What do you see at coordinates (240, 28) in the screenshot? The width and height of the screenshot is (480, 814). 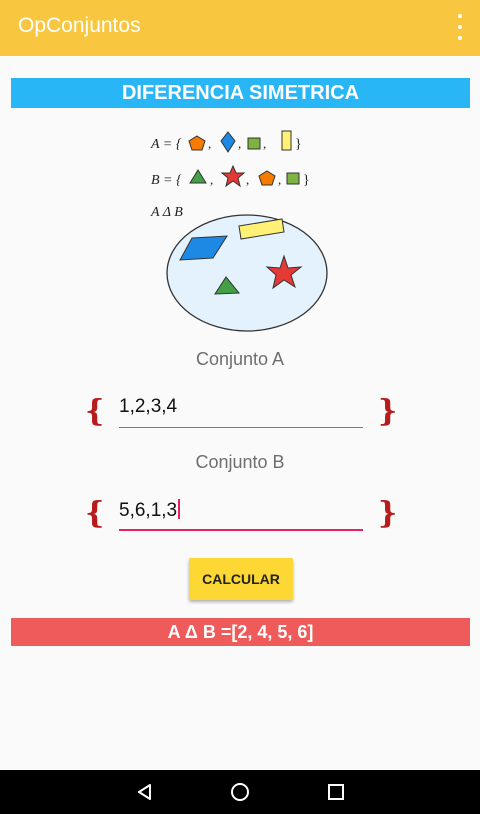 I see `app-bar: OpConjuntos` at bounding box center [240, 28].